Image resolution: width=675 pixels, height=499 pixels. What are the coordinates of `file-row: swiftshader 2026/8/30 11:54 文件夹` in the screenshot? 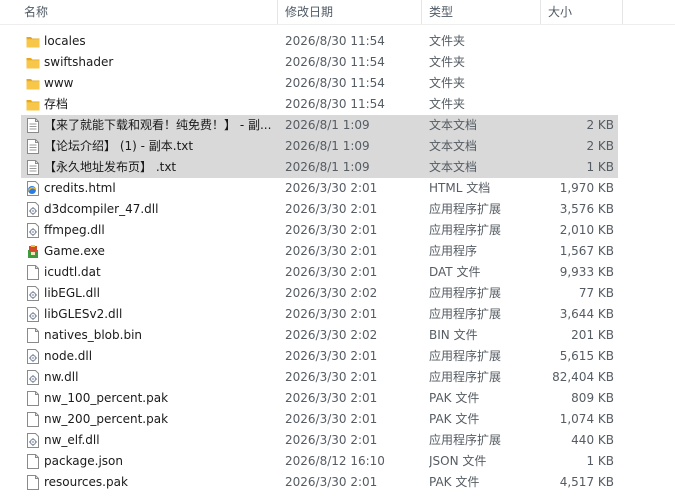 It's located at (337, 62).